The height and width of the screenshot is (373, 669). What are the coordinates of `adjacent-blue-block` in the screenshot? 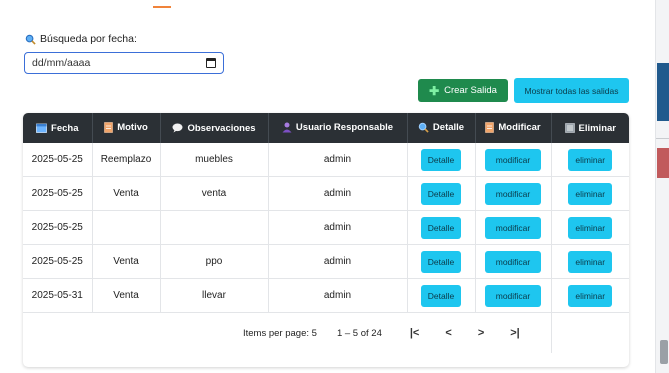 It's located at (663, 92).